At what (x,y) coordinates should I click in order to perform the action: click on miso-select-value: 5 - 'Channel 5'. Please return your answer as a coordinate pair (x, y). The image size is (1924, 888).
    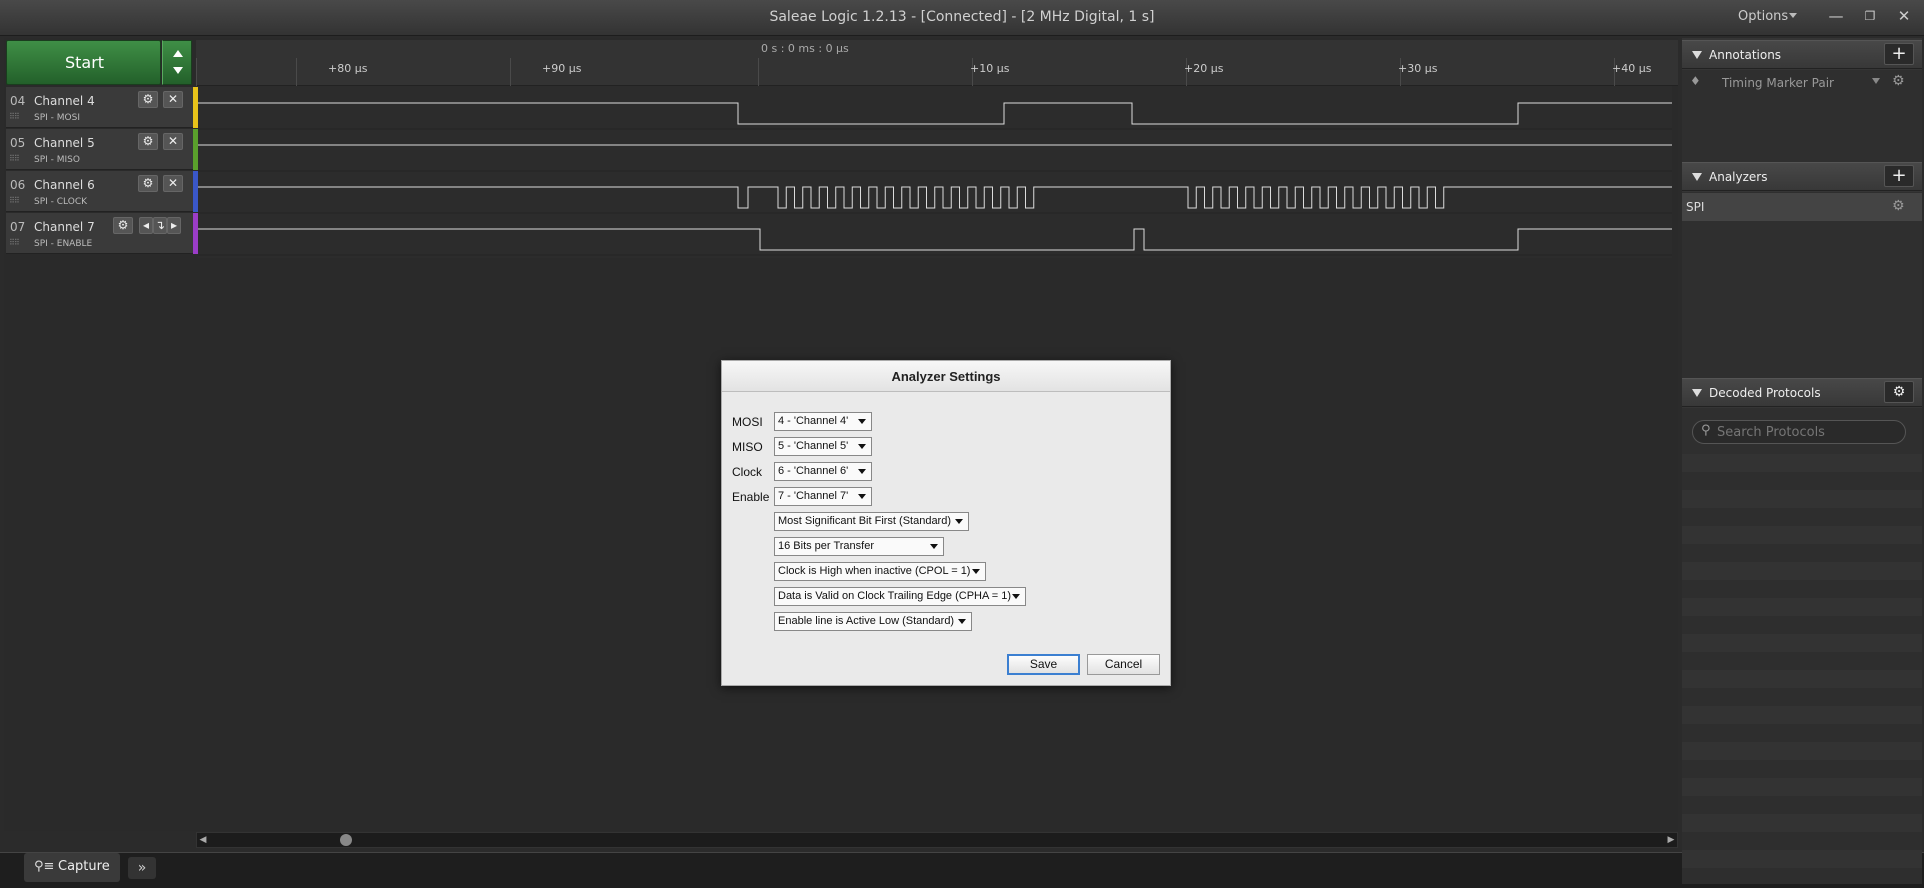
    Looking at the image, I should click on (813, 446).